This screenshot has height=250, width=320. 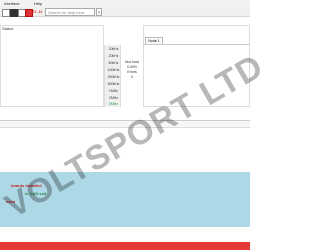 What do you see at coordinates (40, 11) in the screenshot?
I see `j2-button-b: J2` at bounding box center [40, 11].